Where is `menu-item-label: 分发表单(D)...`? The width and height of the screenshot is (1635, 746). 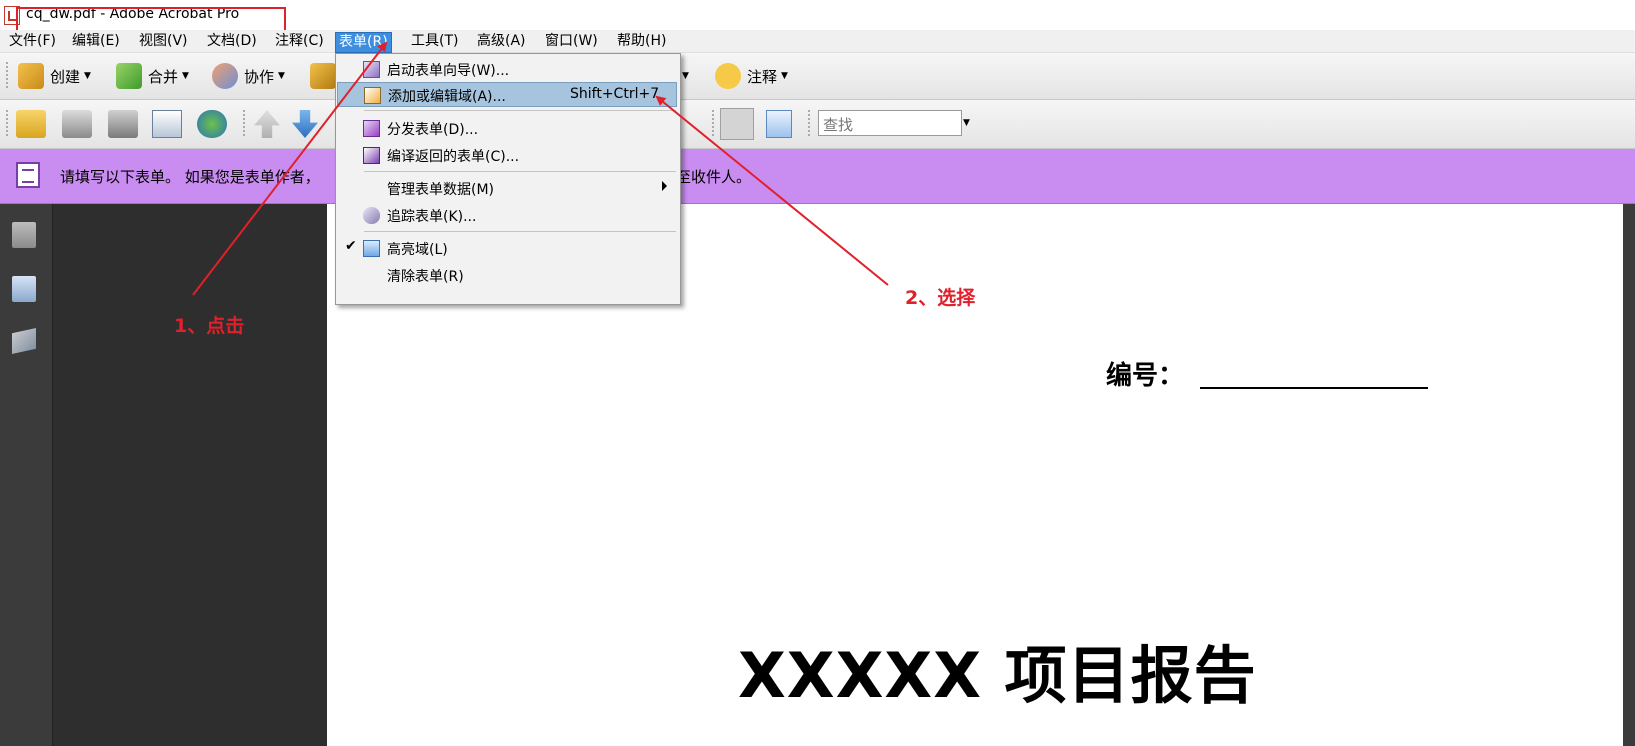 menu-item-label: 分发表单(D)... is located at coordinates (433, 130).